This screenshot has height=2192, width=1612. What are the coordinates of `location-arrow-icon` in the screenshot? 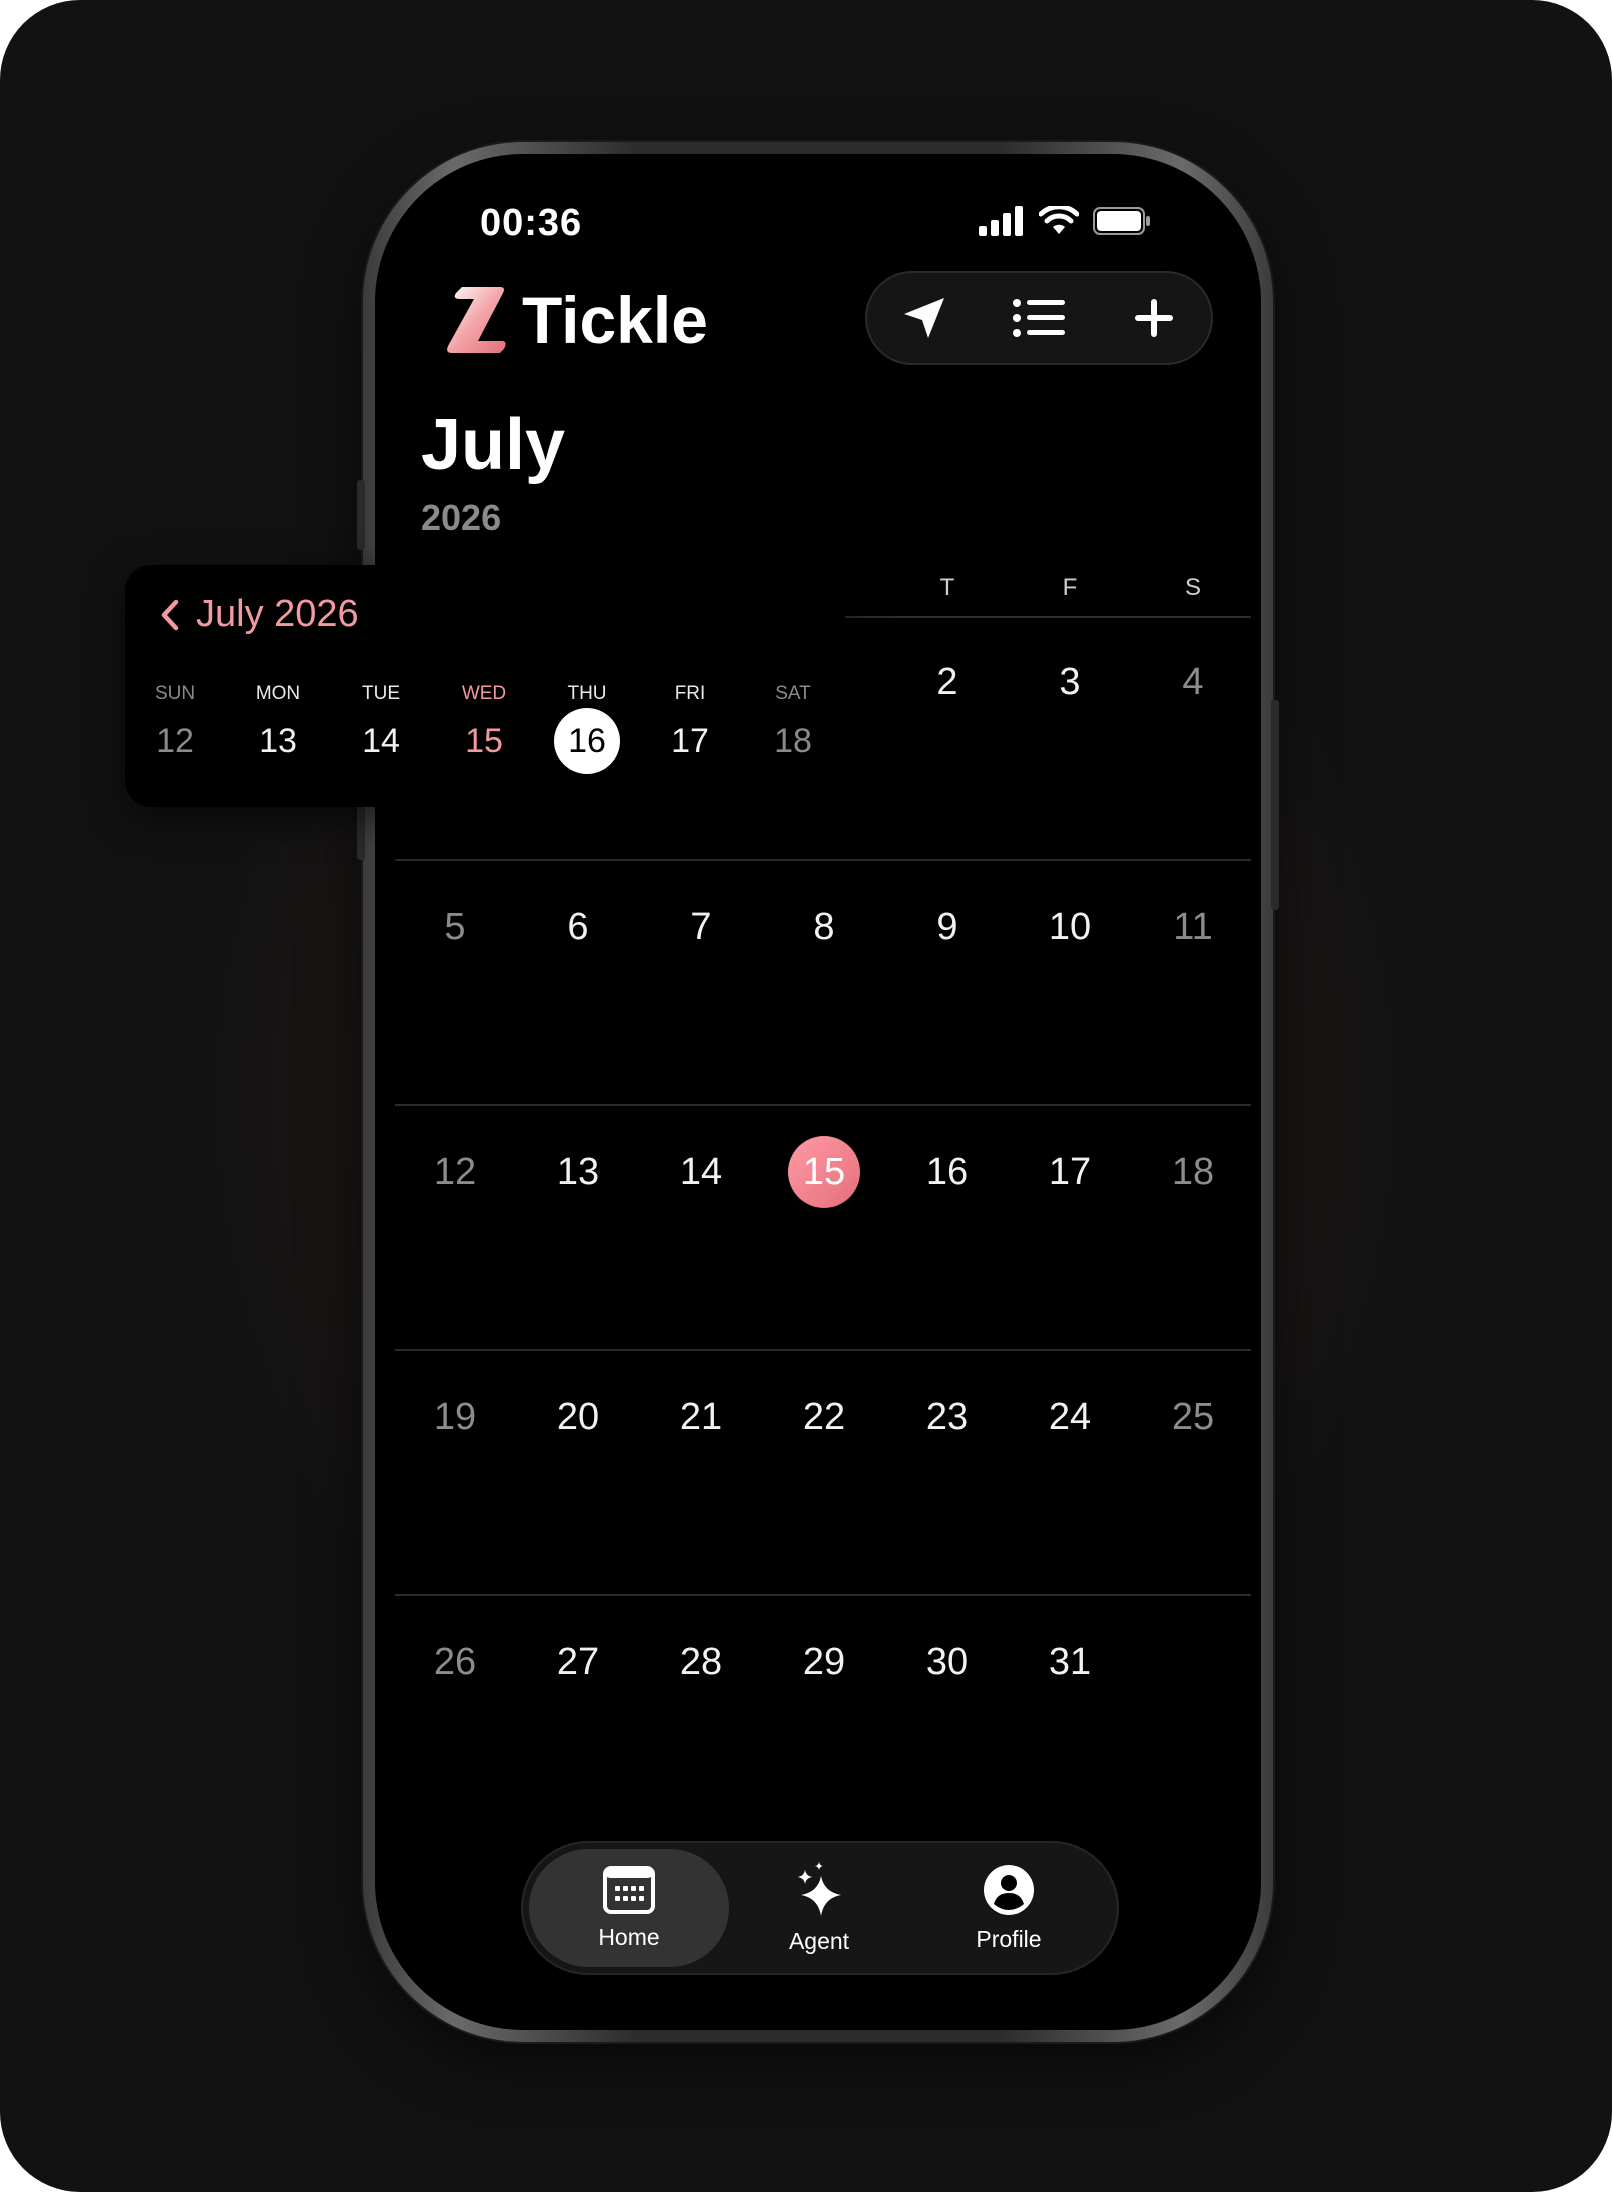 It's located at (924, 318).